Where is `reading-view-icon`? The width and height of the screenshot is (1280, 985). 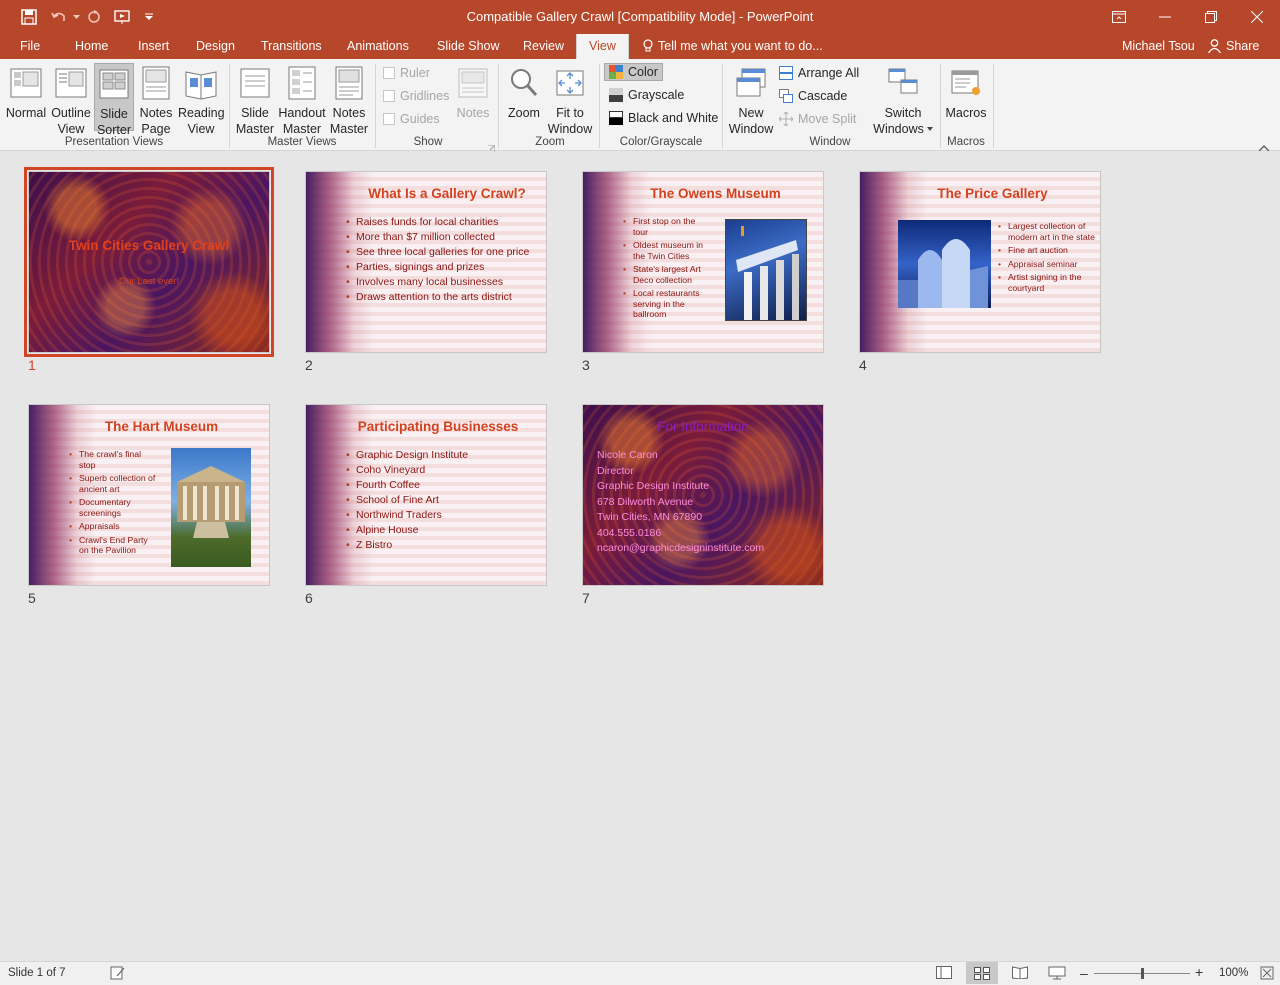 reading-view-icon is located at coordinates (201, 83).